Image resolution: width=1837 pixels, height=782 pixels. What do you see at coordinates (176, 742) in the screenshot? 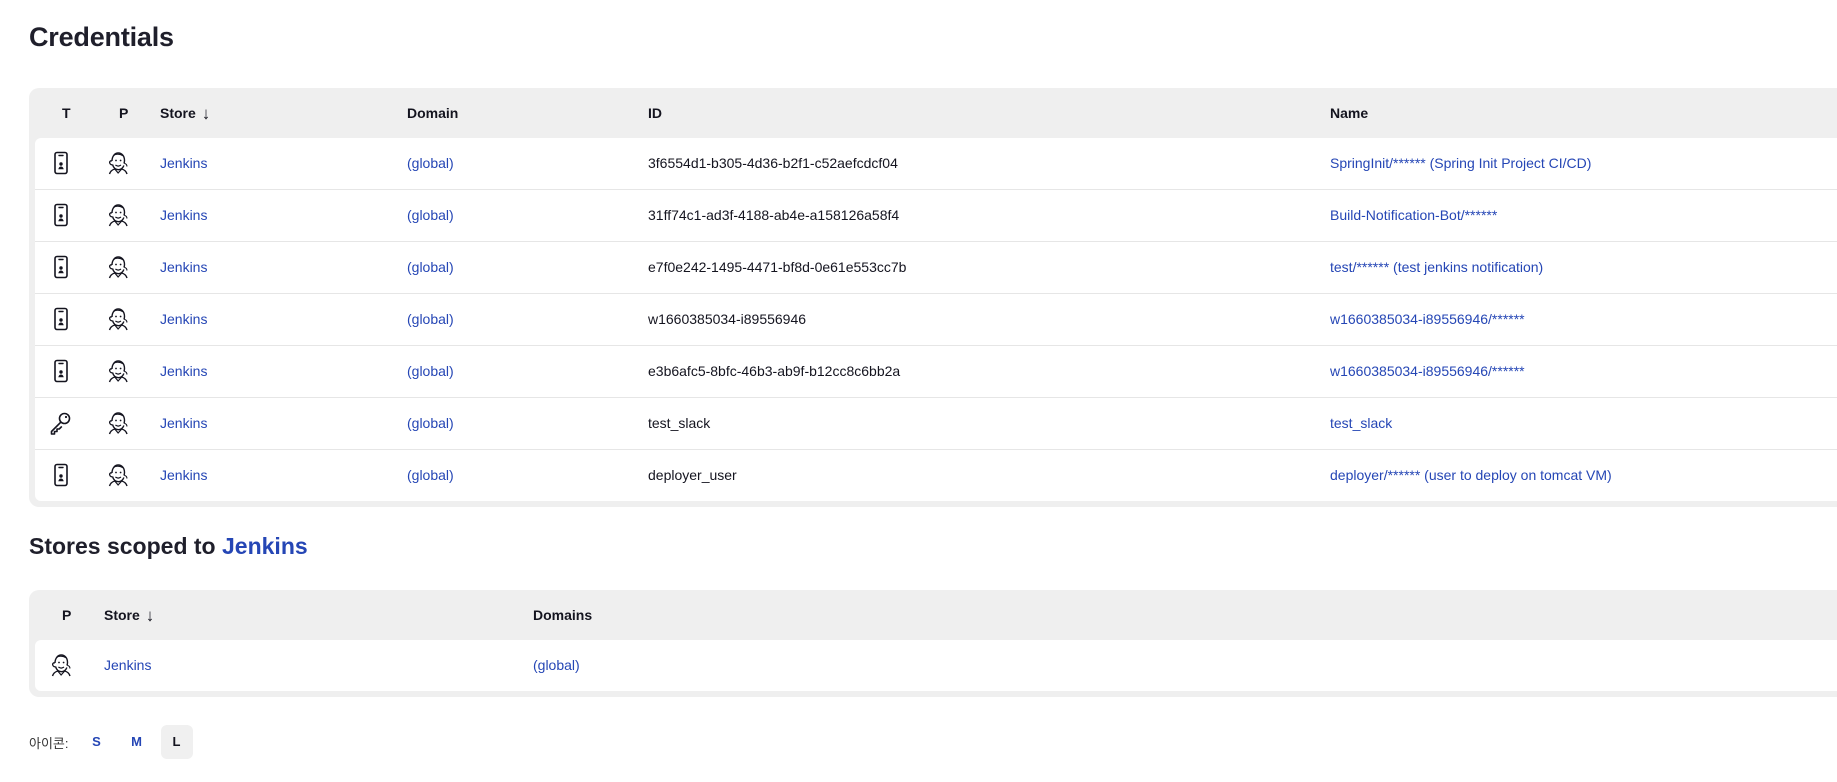
I see `icon-size-l-button: L` at bounding box center [176, 742].